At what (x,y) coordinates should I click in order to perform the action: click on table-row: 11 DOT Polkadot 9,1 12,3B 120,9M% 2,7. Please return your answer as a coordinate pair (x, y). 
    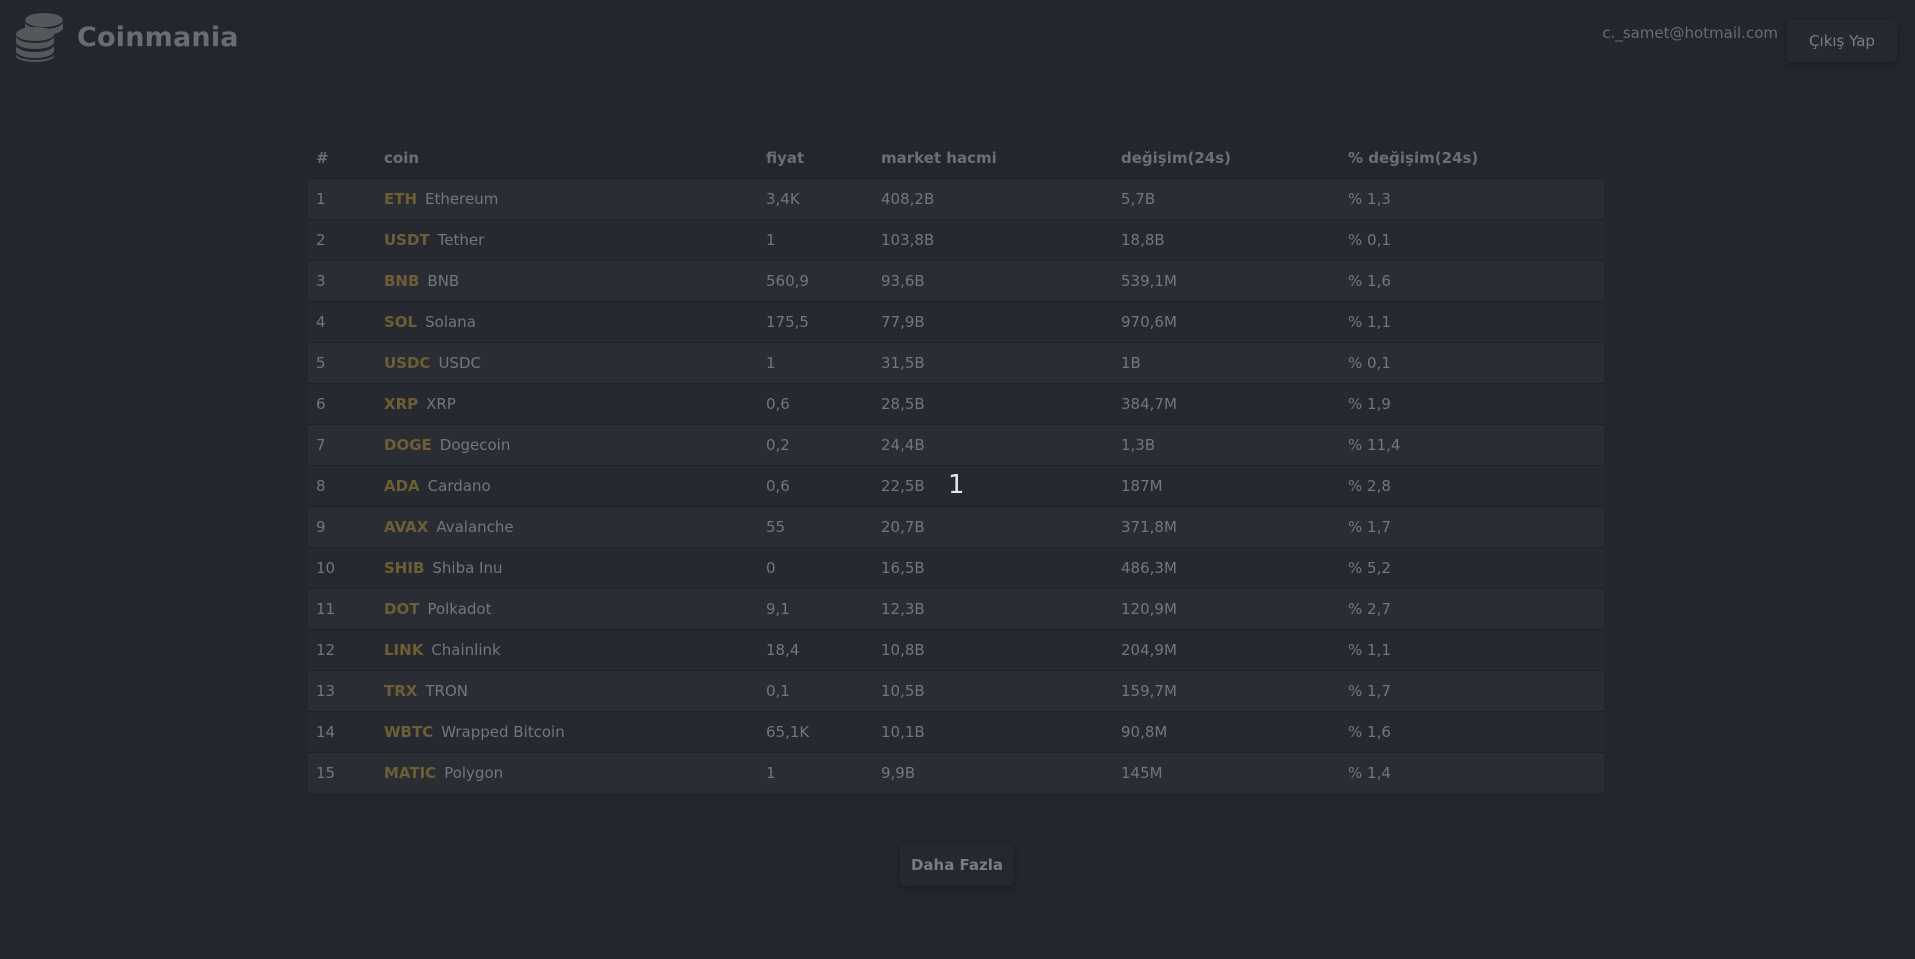
    Looking at the image, I should click on (956, 609).